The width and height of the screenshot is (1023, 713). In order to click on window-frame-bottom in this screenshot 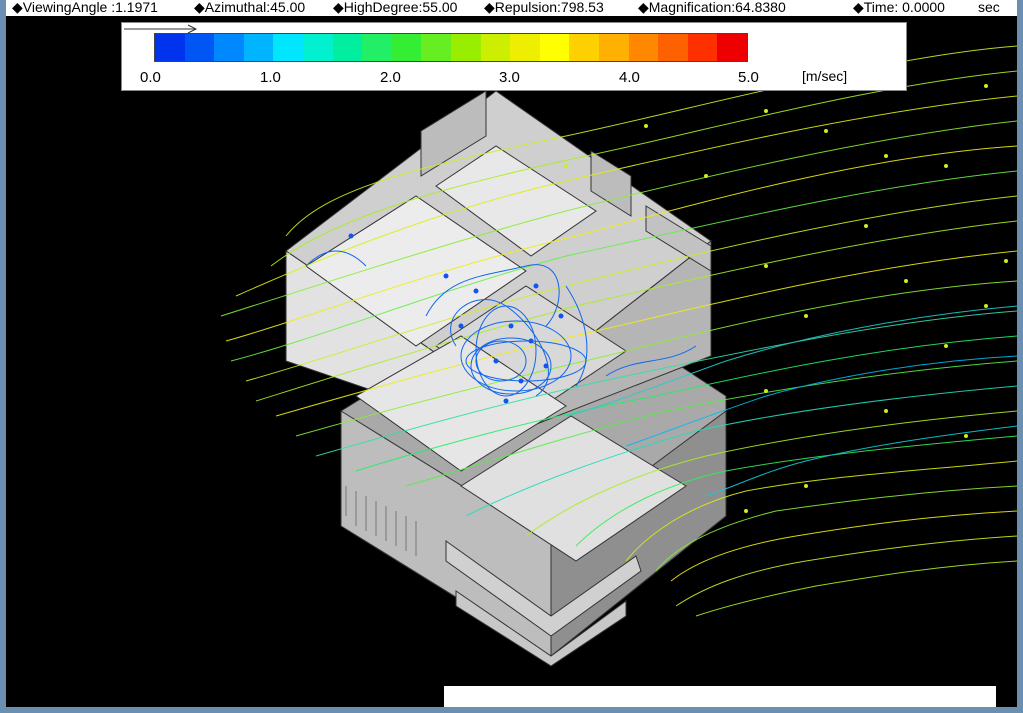, I will do `click(511, 710)`.